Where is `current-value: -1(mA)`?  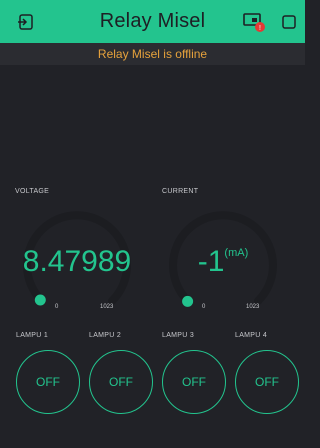 current-value: -1(mA) is located at coordinates (223, 262).